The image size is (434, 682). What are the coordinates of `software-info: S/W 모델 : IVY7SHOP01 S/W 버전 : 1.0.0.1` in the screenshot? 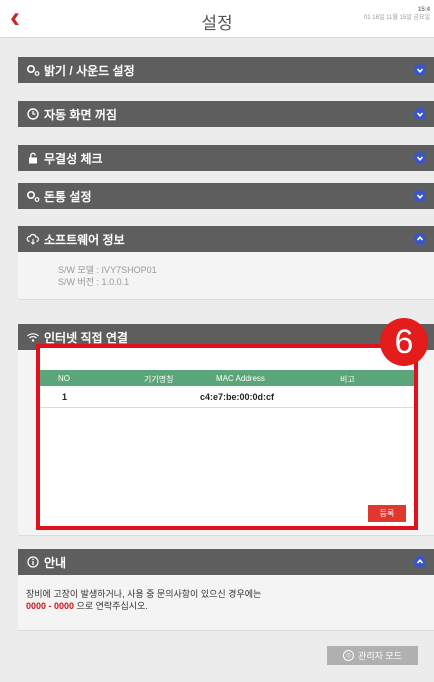 It's located at (226, 276).